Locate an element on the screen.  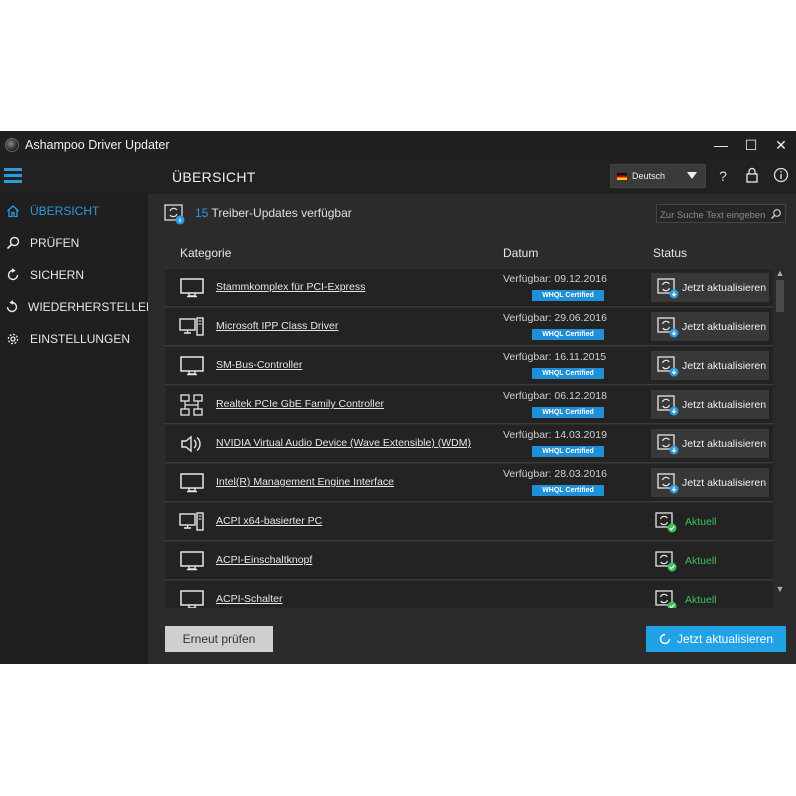
sidebar-item-settings: EINSTELLUNGEN is located at coordinates (74, 339).